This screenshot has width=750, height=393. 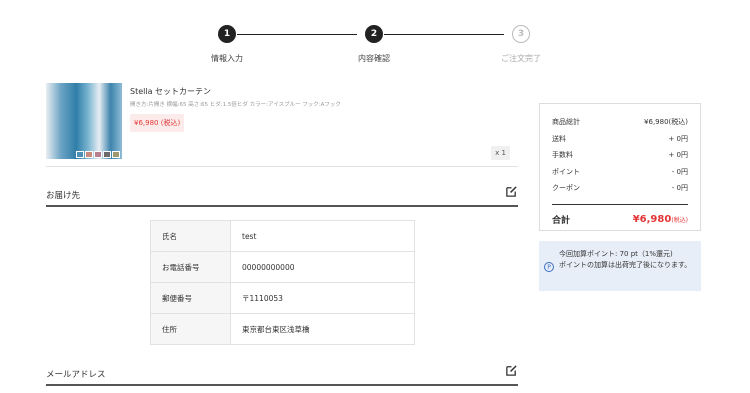 I want to click on delivery-title: お届け先, so click(x=282, y=198).